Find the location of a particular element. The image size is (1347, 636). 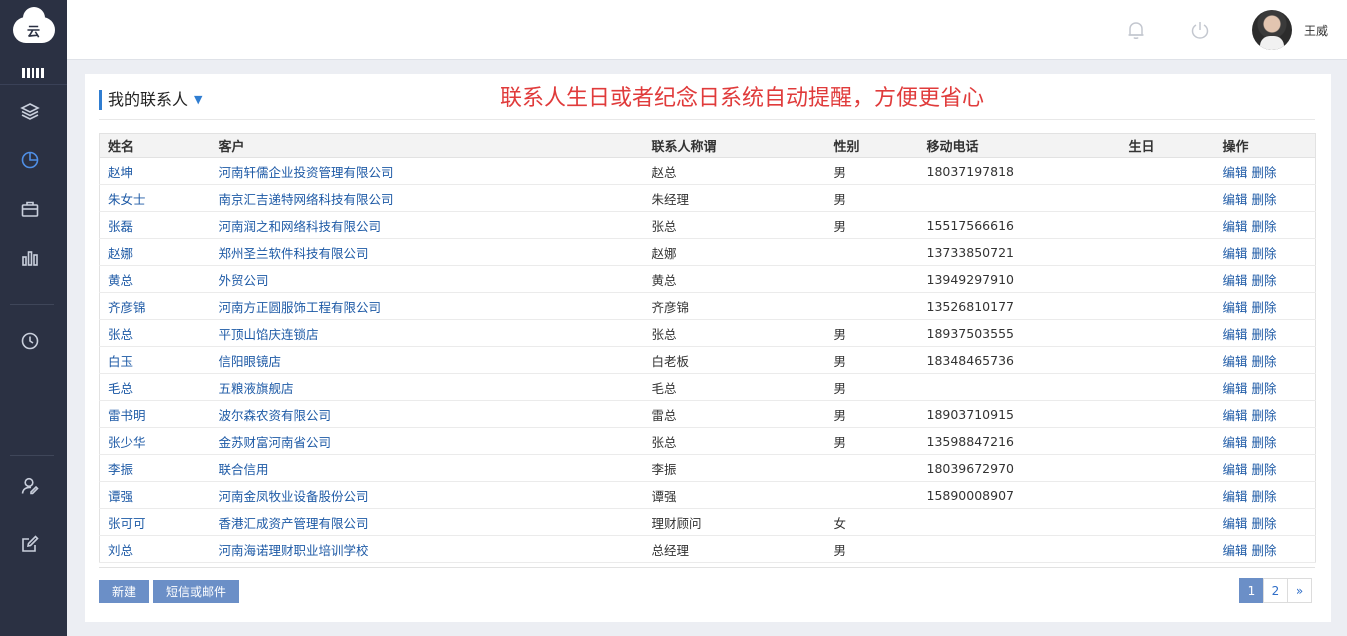

menu-toggle-icon is located at coordinates (33, 73).